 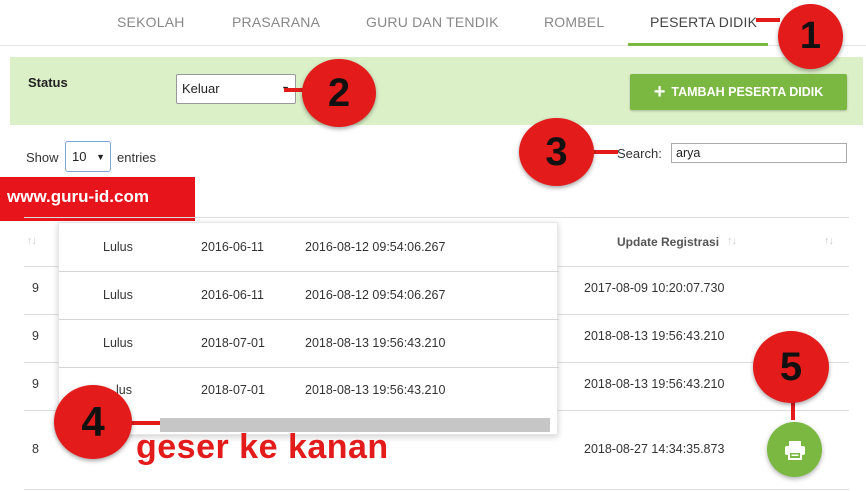 I want to click on page-size-value: 10, so click(x=79, y=156).